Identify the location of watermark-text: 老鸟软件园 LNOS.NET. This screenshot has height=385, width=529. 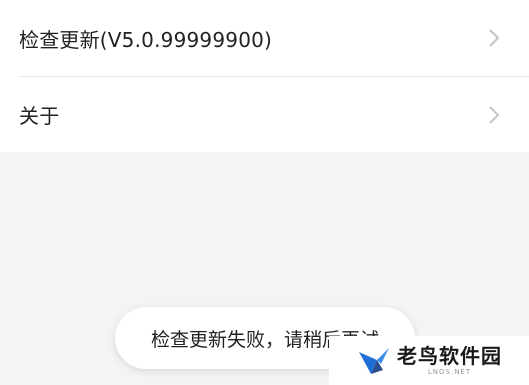
(449, 361).